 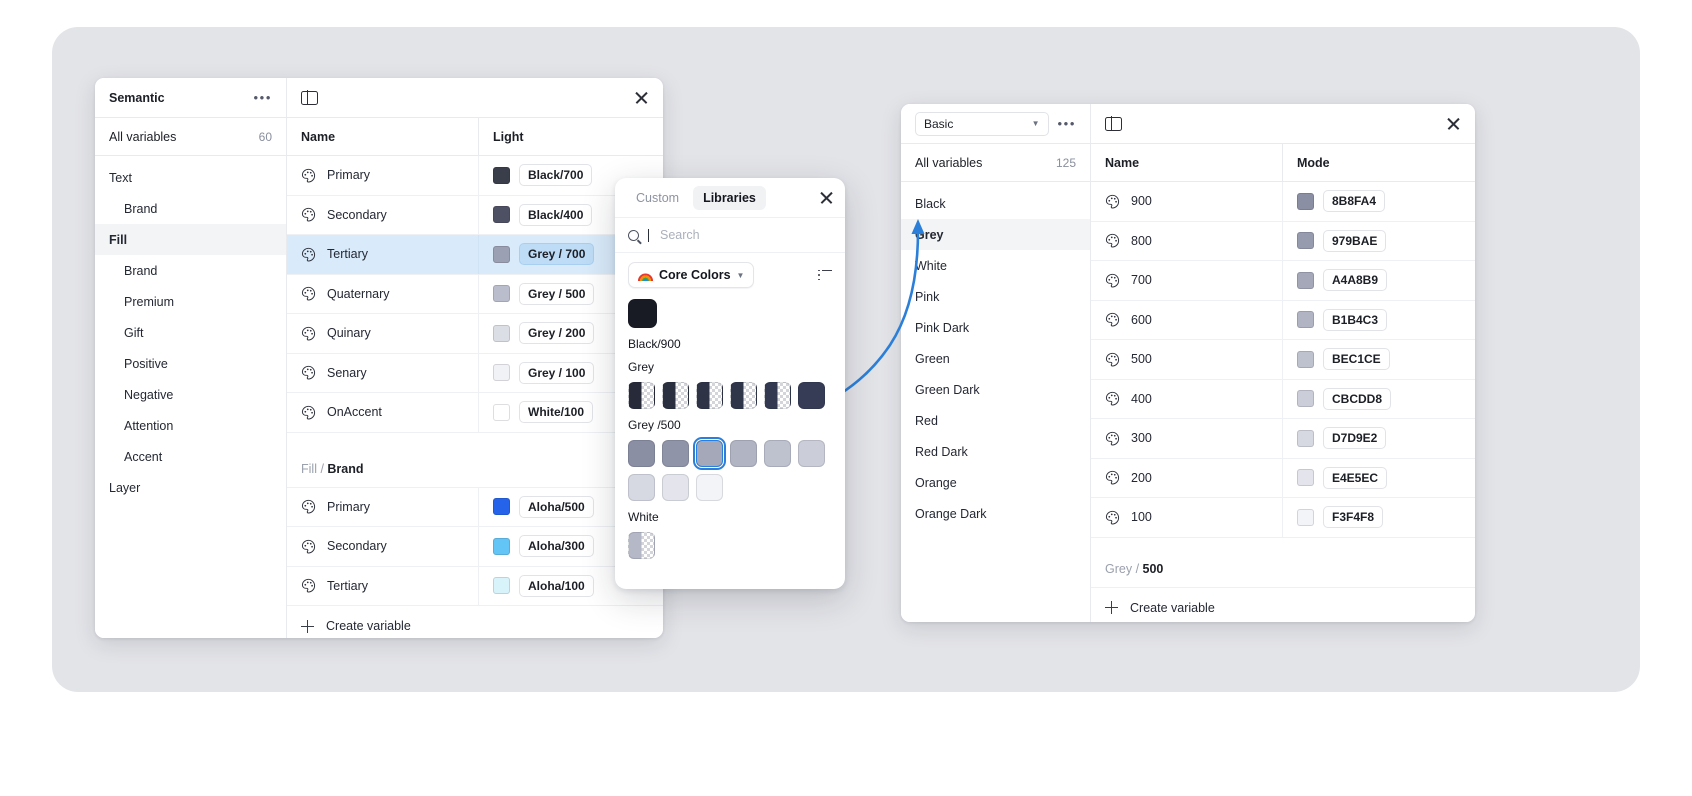 I want to click on semantic-sidebar-item-accent: Accent, so click(x=190, y=456).